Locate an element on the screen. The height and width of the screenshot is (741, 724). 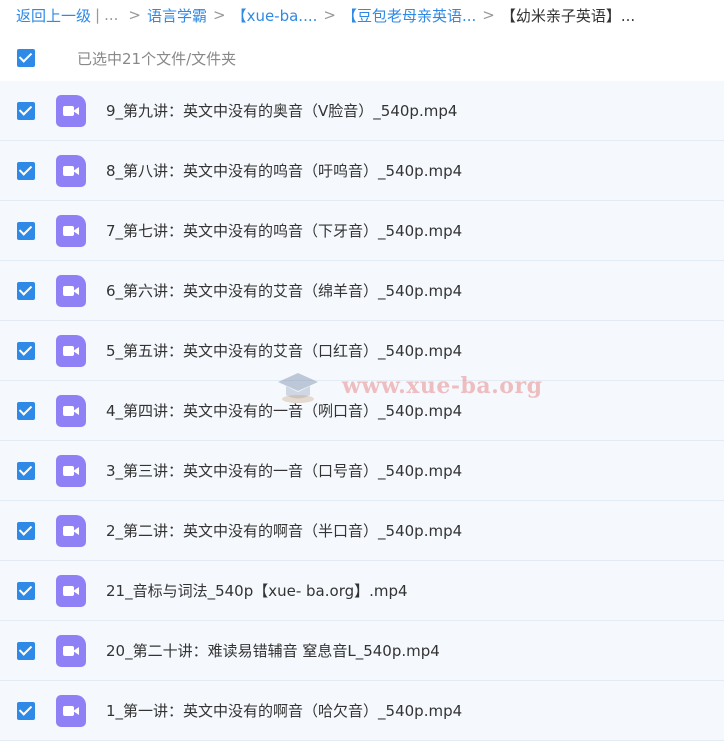
file-row: 8_第八讲：英文中没有的呜音（吁呜音）_540p.mp4 is located at coordinates (362, 171).